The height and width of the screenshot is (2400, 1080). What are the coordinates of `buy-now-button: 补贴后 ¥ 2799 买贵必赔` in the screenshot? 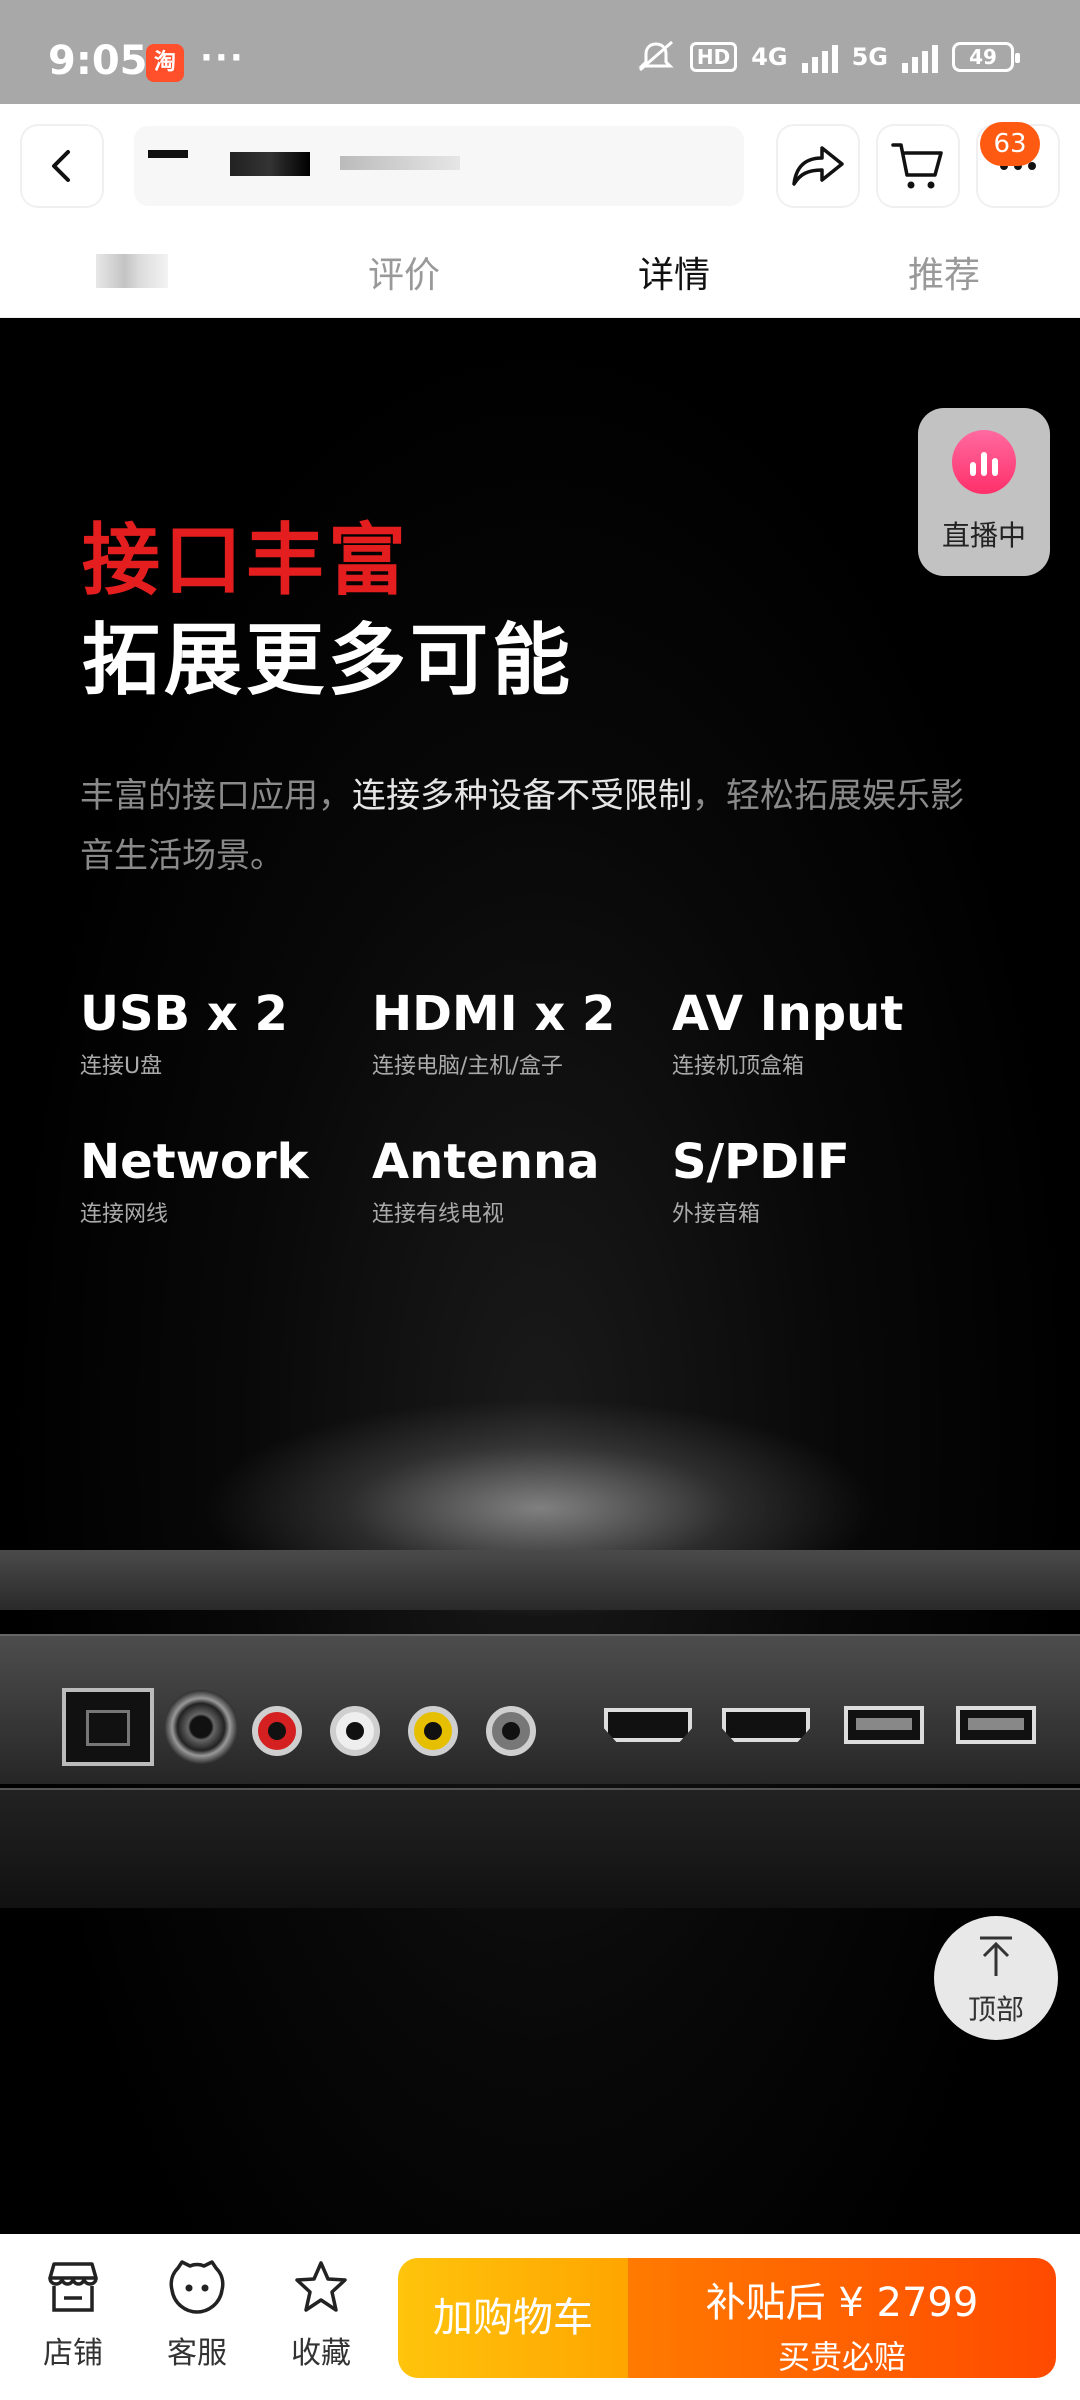 It's located at (842, 2318).